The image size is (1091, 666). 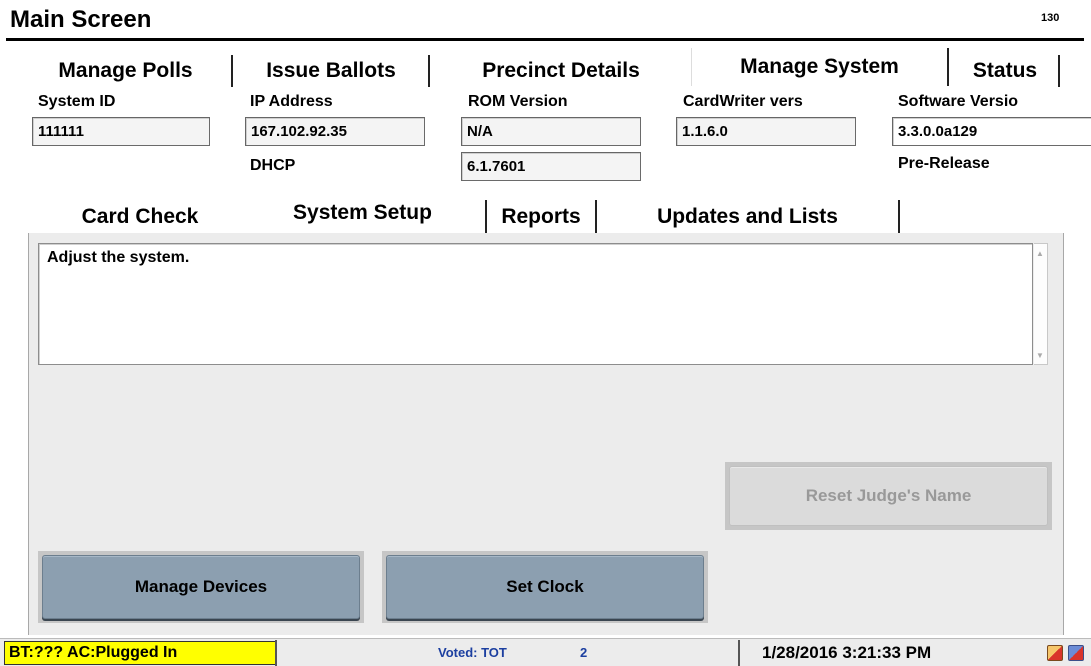 I want to click on tray-alert-icon, so click(x=1076, y=653).